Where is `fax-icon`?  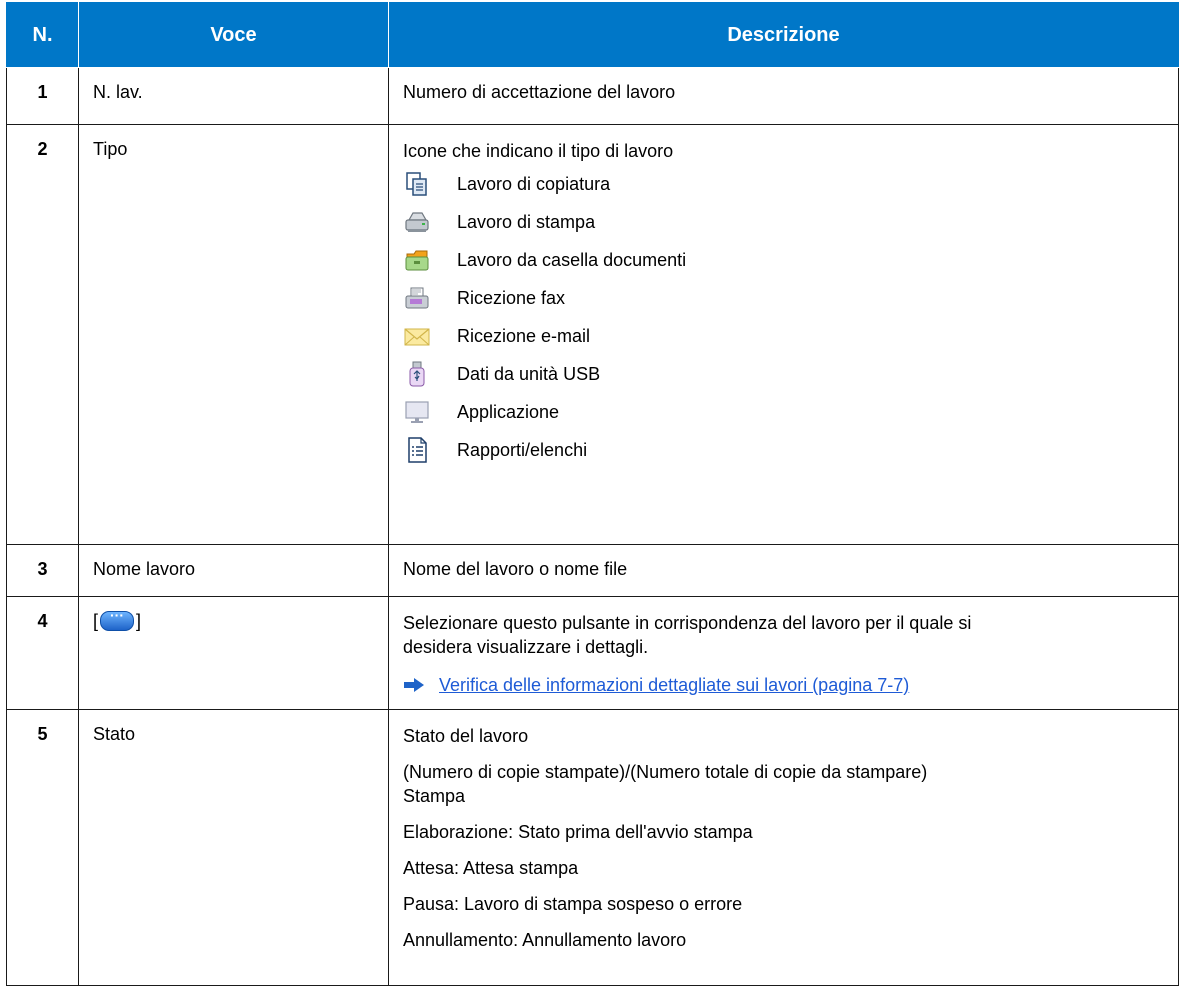
fax-icon is located at coordinates (417, 298).